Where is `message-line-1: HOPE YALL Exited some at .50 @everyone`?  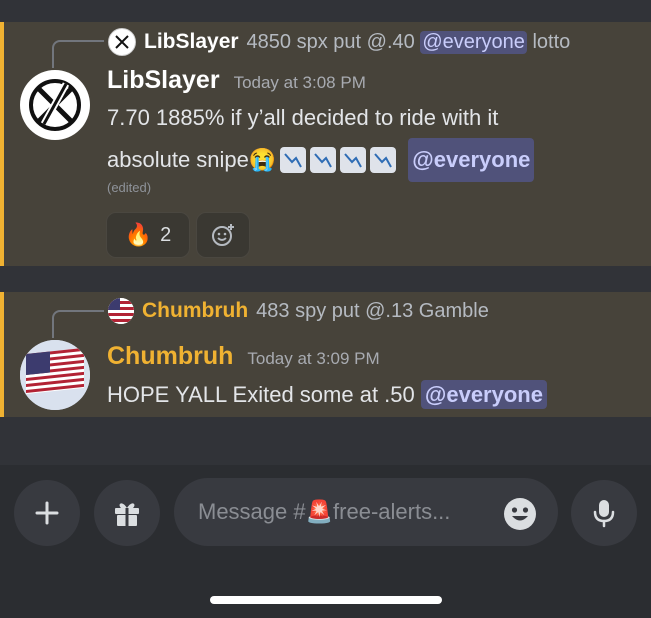 message-line-1: HOPE YALL Exited some at .50 @everyone is located at coordinates (327, 395).